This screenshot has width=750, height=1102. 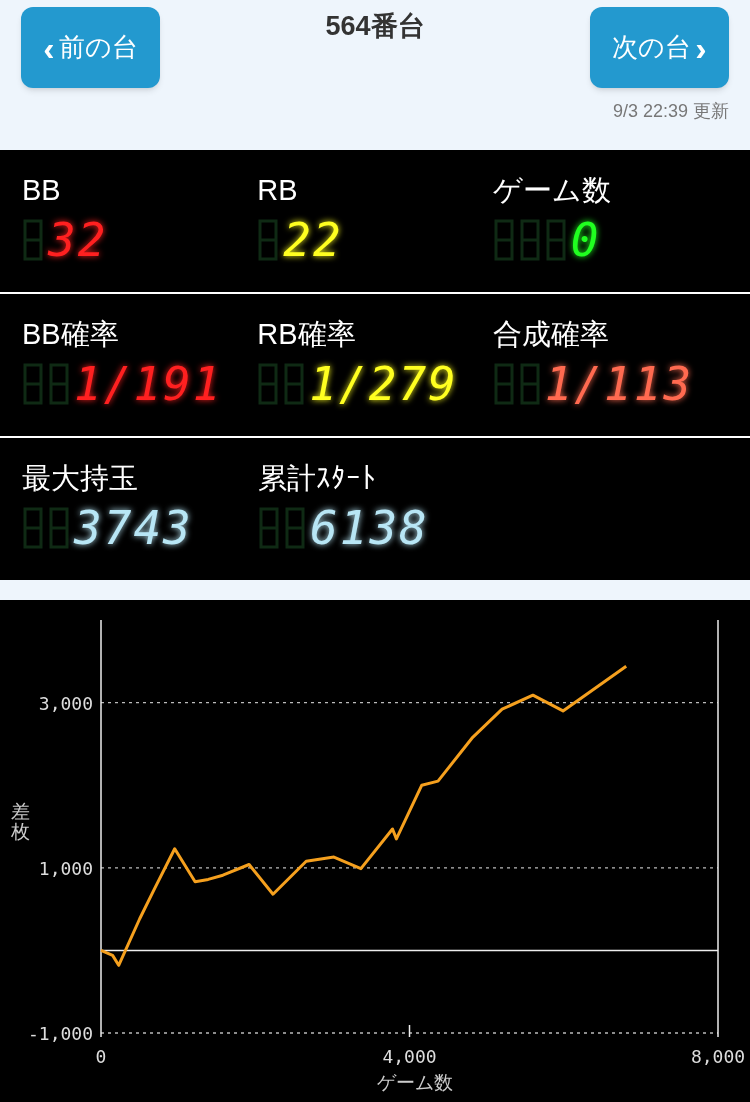 I want to click on x-tick-label: 0, so click(x=101, y=1056).